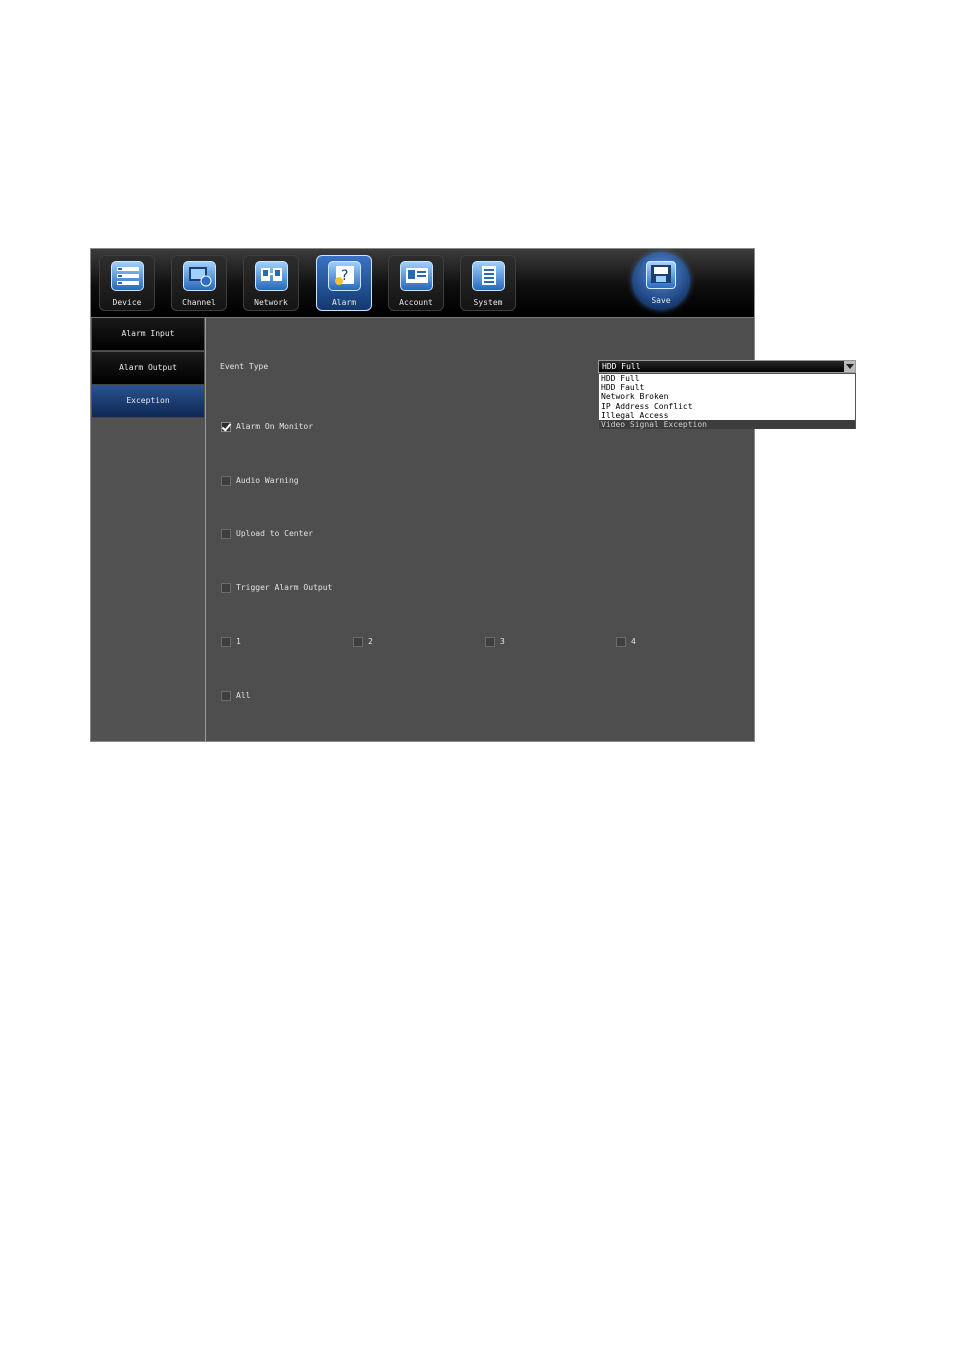 This screenshot has width=954, height=1351. What do you see at coordinates (358, 642) in the screenshot?
I see `output-2-checkbox` at bounding box center [358, 642].